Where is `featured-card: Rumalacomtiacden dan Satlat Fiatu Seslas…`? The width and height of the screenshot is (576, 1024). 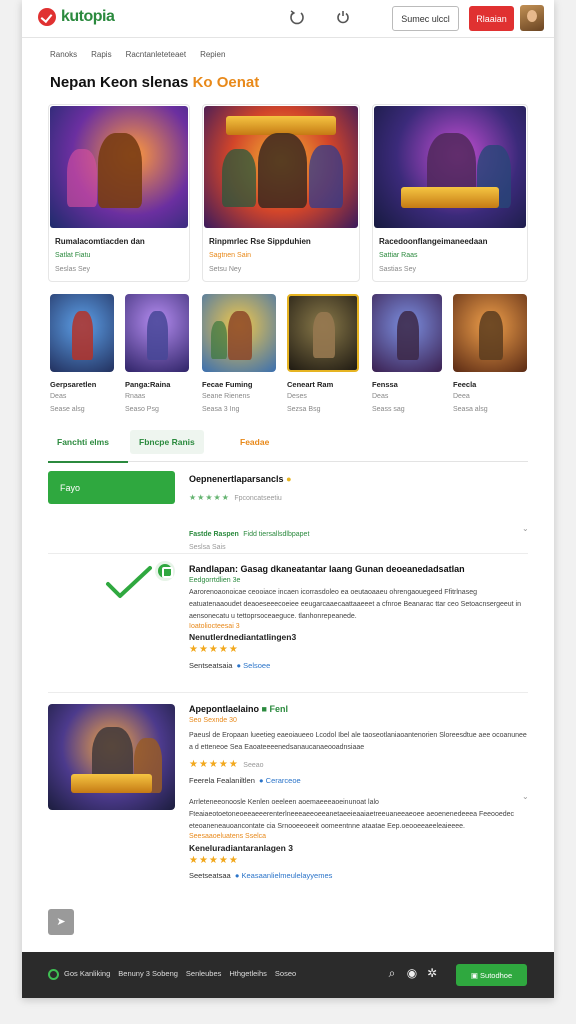
featured-card: Rumalacomtiacden dan Satlat Fiatu Seslas… is located at coordinates (119, 193).